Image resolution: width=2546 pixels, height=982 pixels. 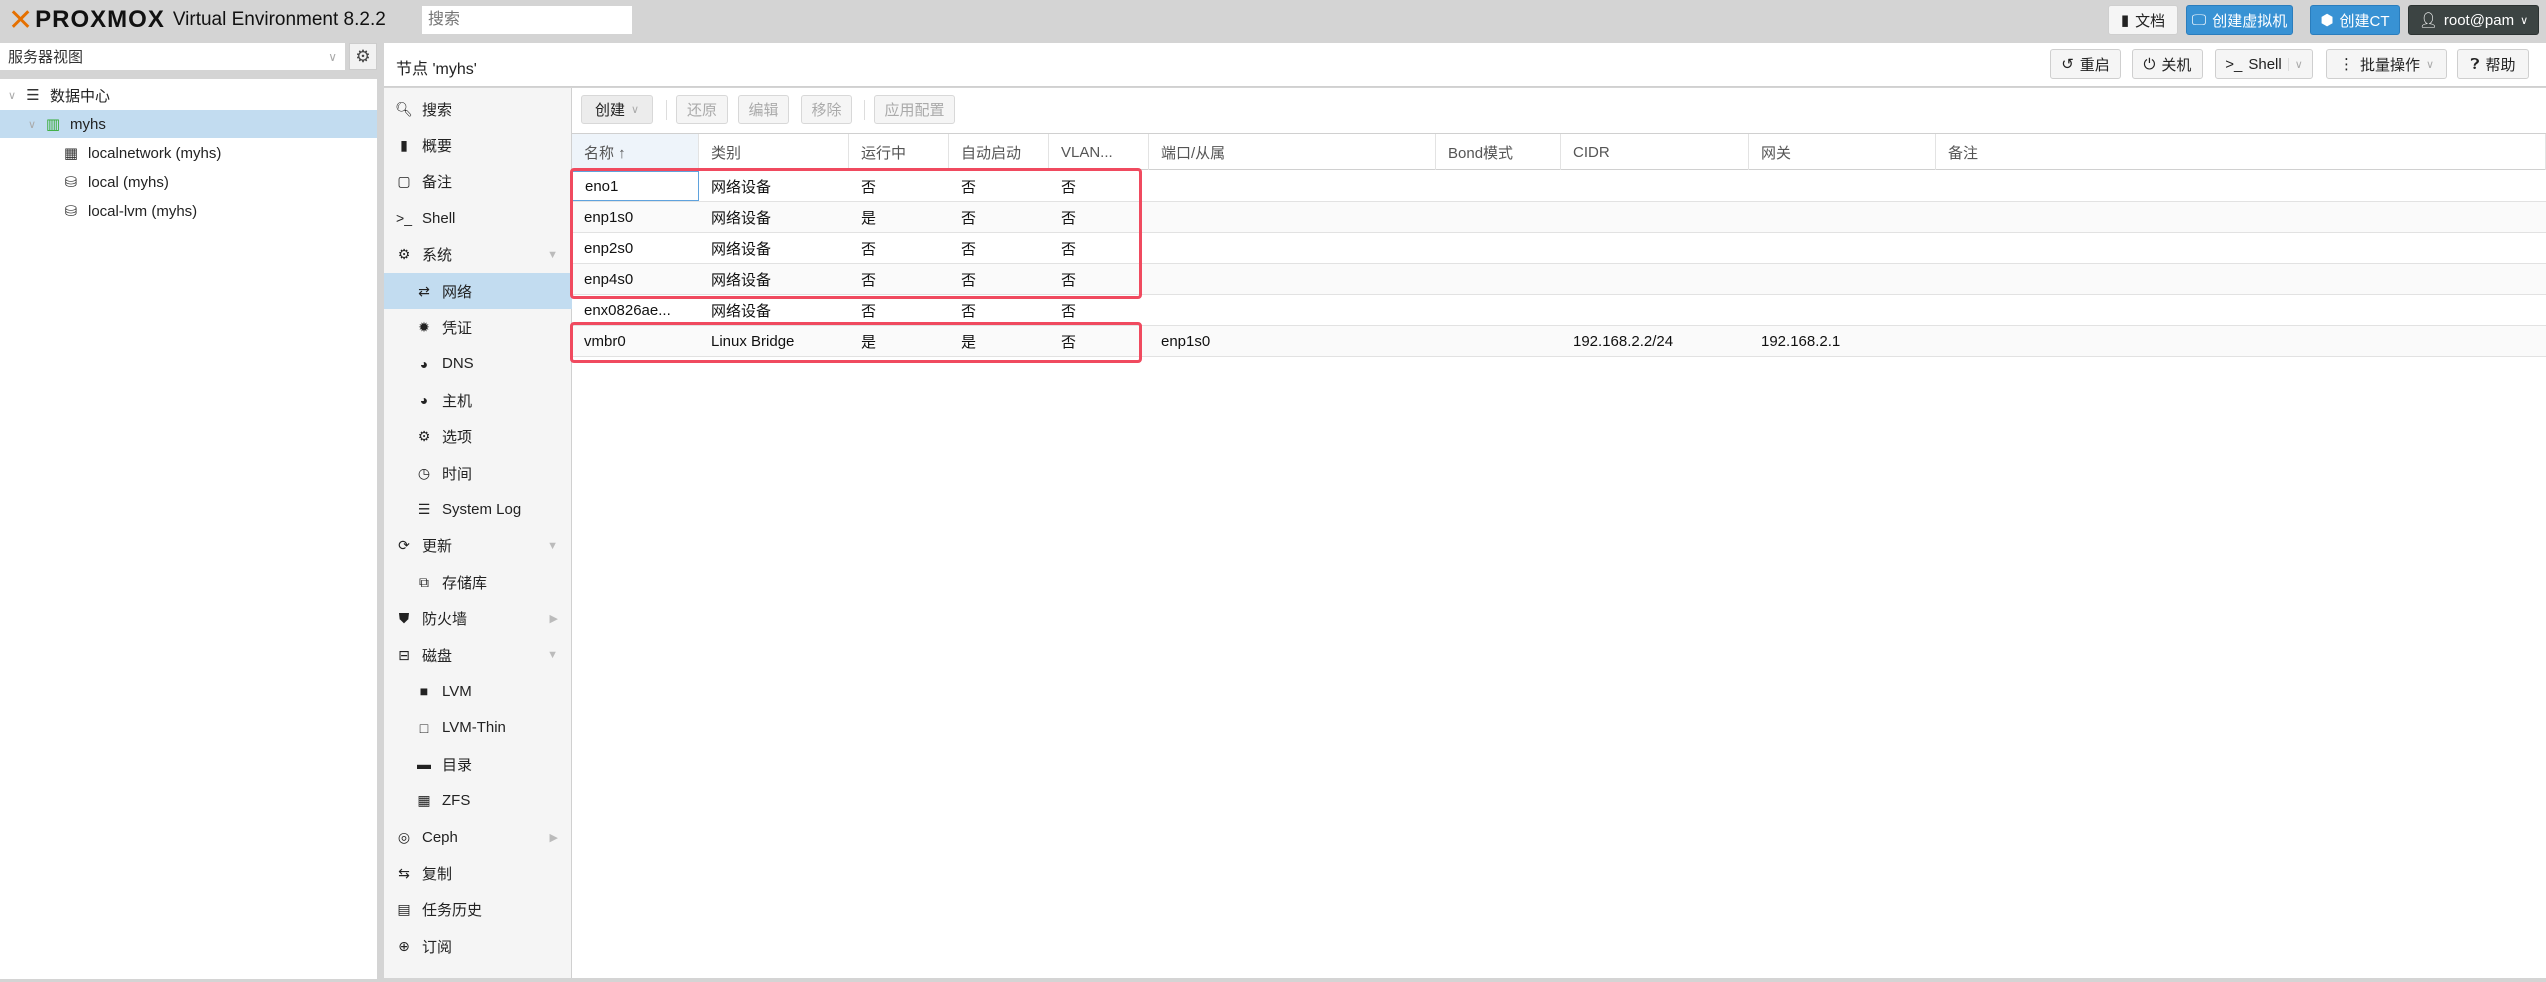 What do you see at coordinates (1498, 152) in the screenshot?
I see `column-header: Bond模式` at bounding box center [1498, 152].